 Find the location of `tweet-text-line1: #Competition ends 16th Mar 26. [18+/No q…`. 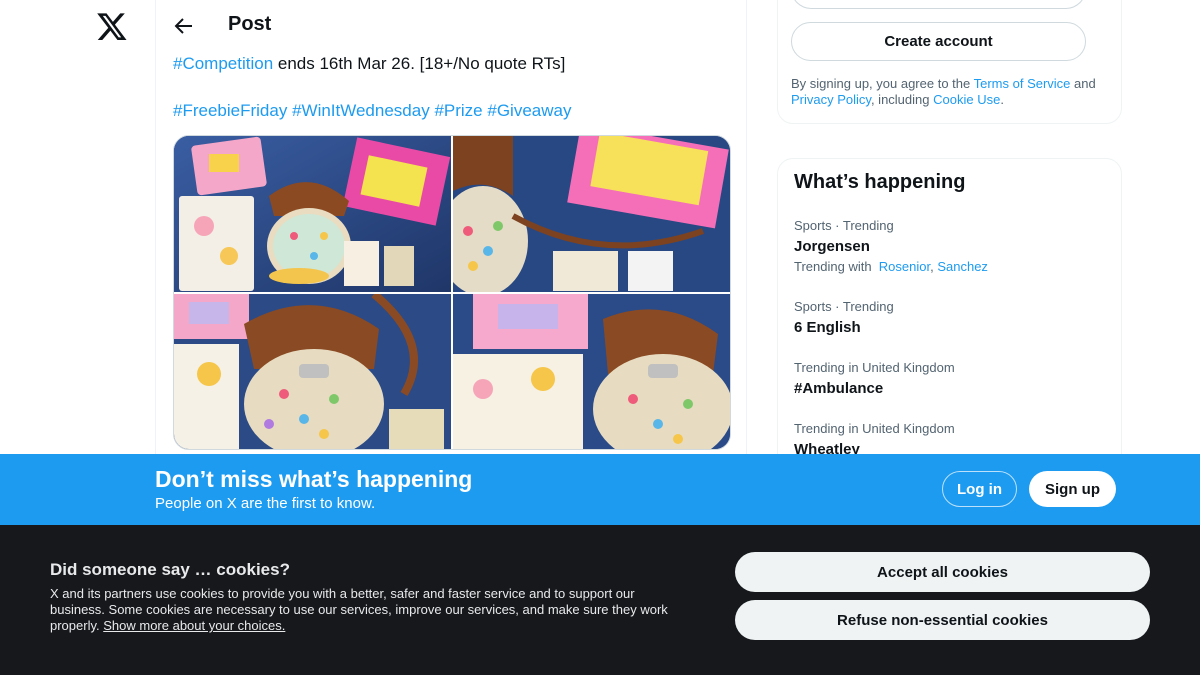

tweet-text-line1: #Competition ends 16th Mar 26. [18+/No q… is located at coordinates (453, 64).